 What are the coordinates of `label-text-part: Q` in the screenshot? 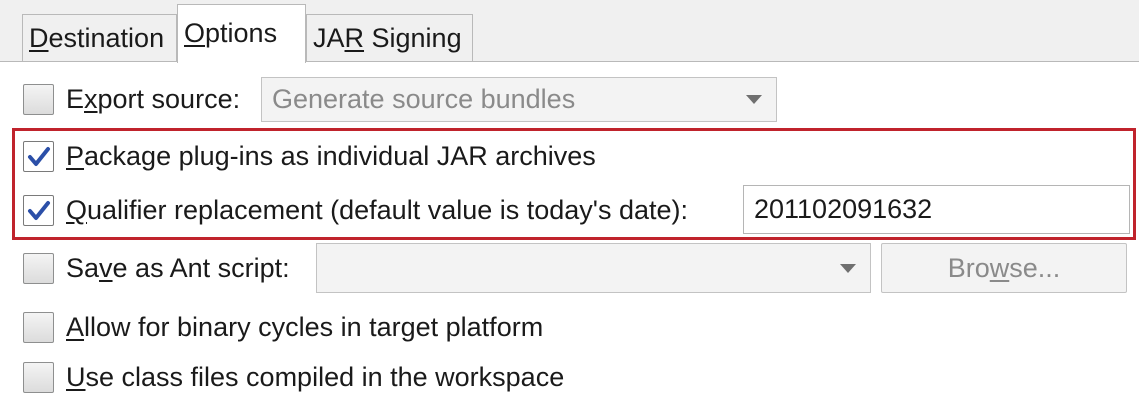 It's located at (77, 210).